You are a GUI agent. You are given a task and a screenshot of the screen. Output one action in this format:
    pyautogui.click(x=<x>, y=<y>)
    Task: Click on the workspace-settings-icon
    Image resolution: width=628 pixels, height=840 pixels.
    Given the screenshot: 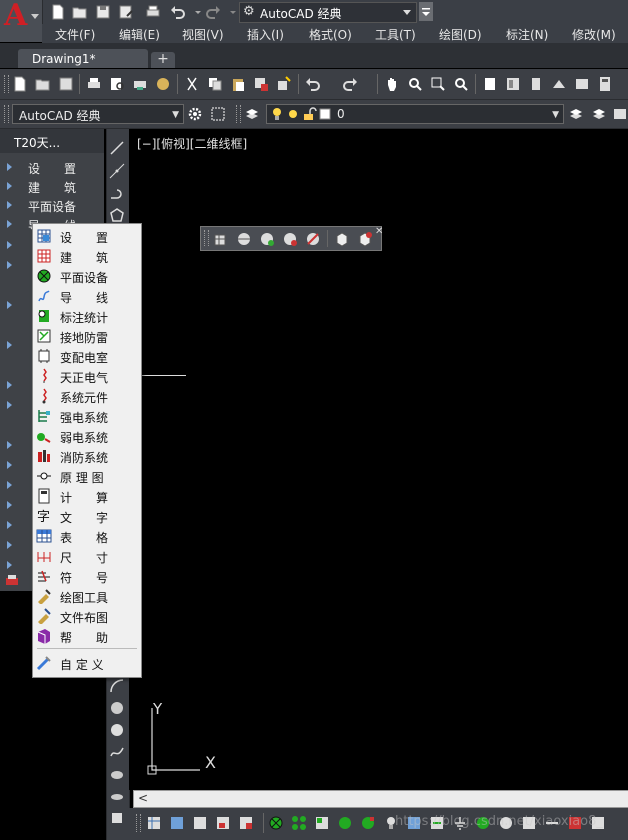 What is the action you would take?
    pyautogui.click(x=218, y=114)
    